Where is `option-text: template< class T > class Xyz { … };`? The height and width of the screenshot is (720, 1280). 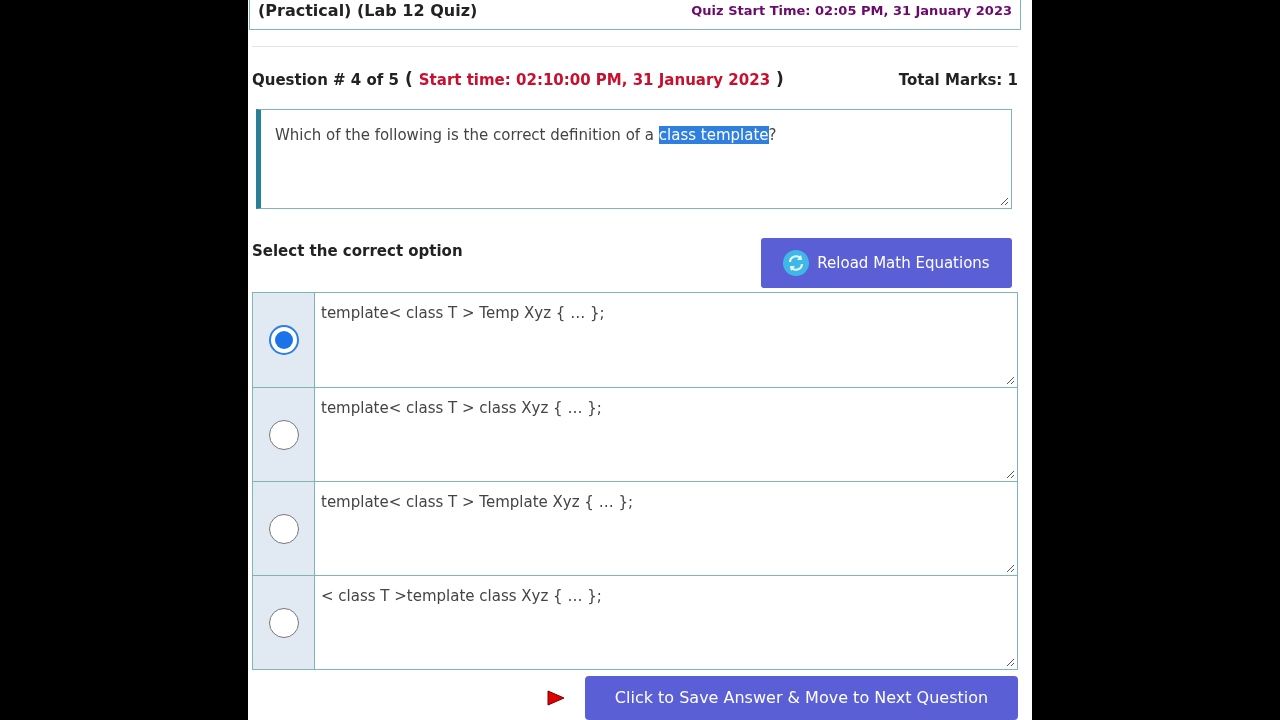 option-text: template< class T > class Xyz { … }; is located at coordinates (461, 408).